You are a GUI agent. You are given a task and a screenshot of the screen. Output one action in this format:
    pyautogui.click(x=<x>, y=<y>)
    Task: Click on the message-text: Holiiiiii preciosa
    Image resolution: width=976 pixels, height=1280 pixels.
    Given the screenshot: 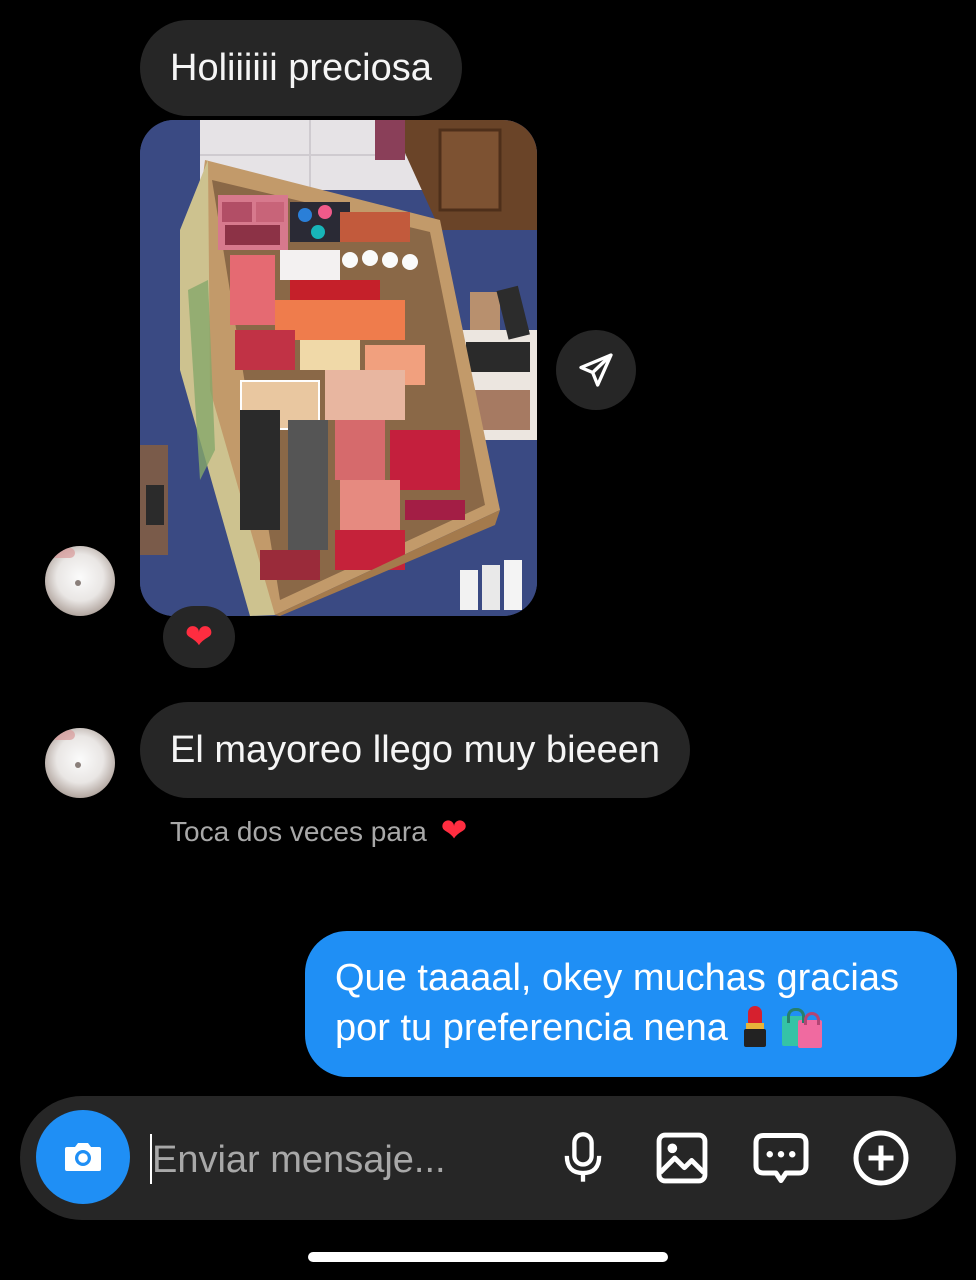 What is the action you would take?
    pyautogui.click(x=301, y=68)
    